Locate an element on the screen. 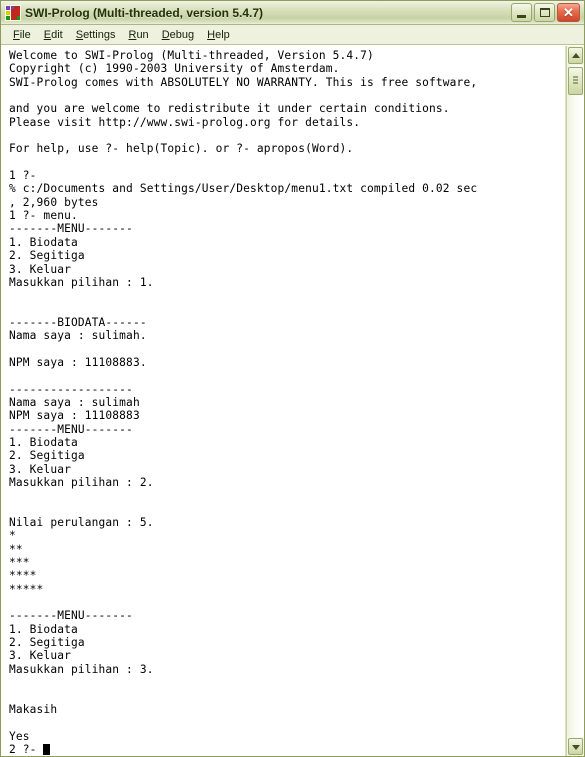 The width and height of the screenshot is (585, 757). menu-bar: File Edit Settings Run Debug Help is located at coordinates (292, 35).